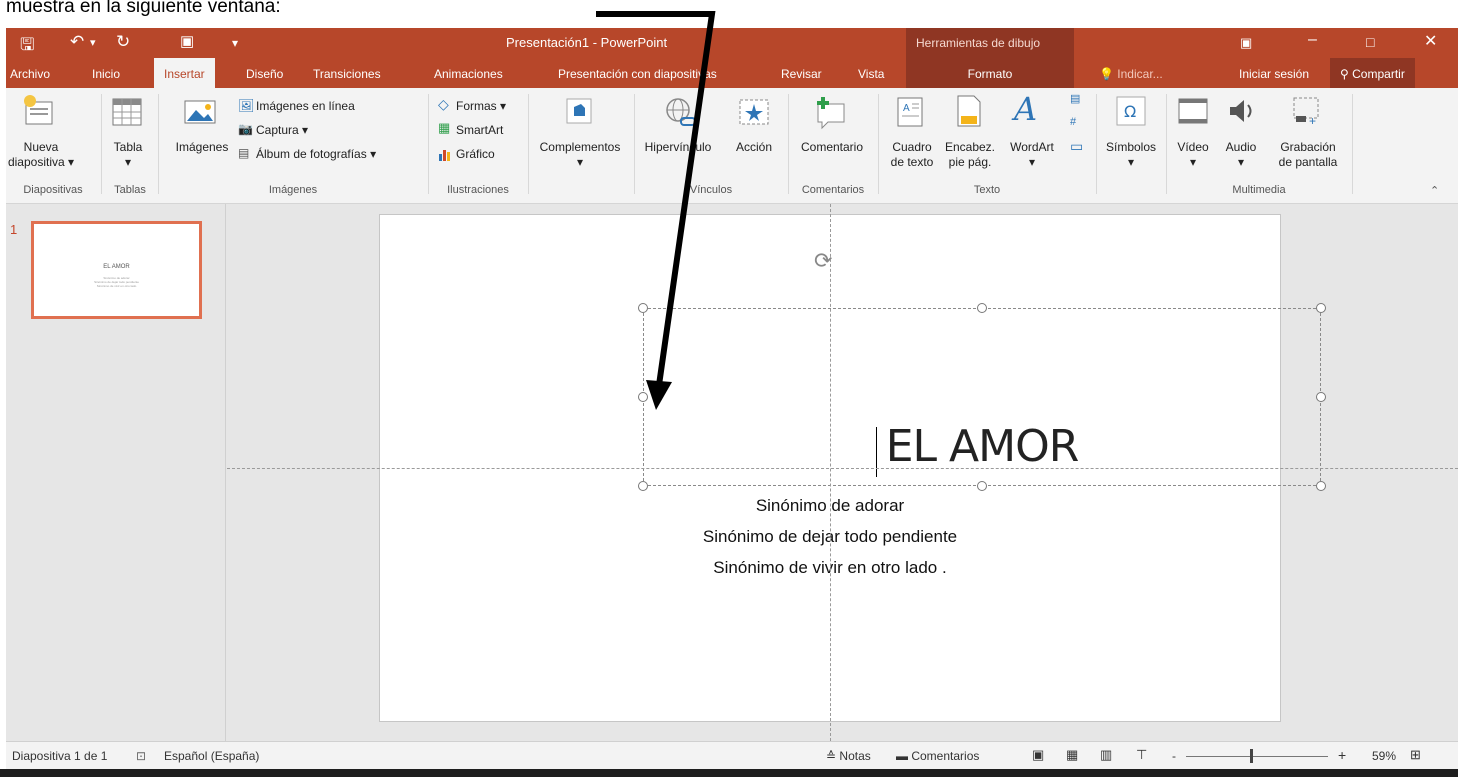  What do you see at coordinates (1076, 146) in the screenshot?
I see `object-icon: ▭` at bounding box center [1076, 146].